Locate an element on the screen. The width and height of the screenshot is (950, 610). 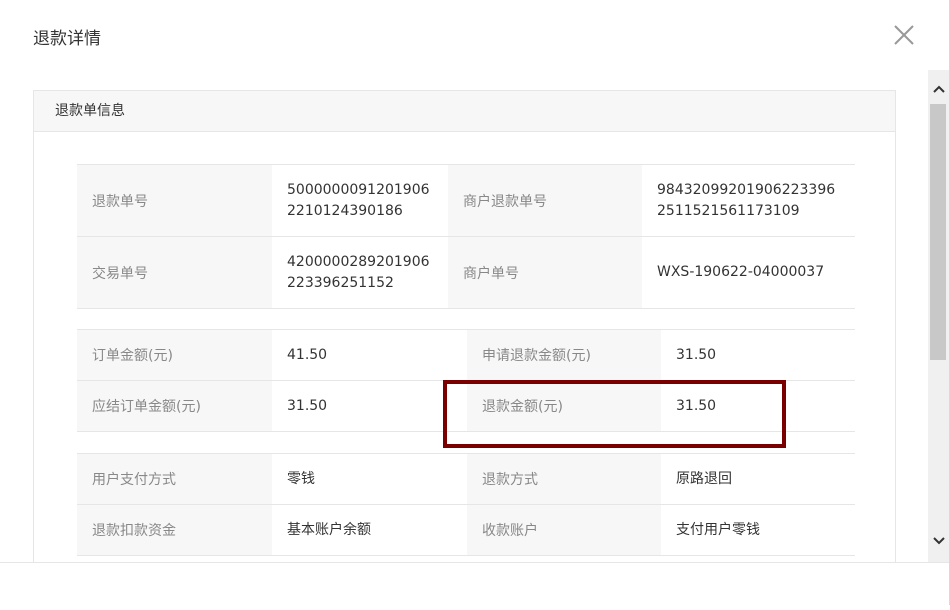
table-row: 用户支付方式 零钱 退款方式 原路退回 is located at coordinates (466, 479).